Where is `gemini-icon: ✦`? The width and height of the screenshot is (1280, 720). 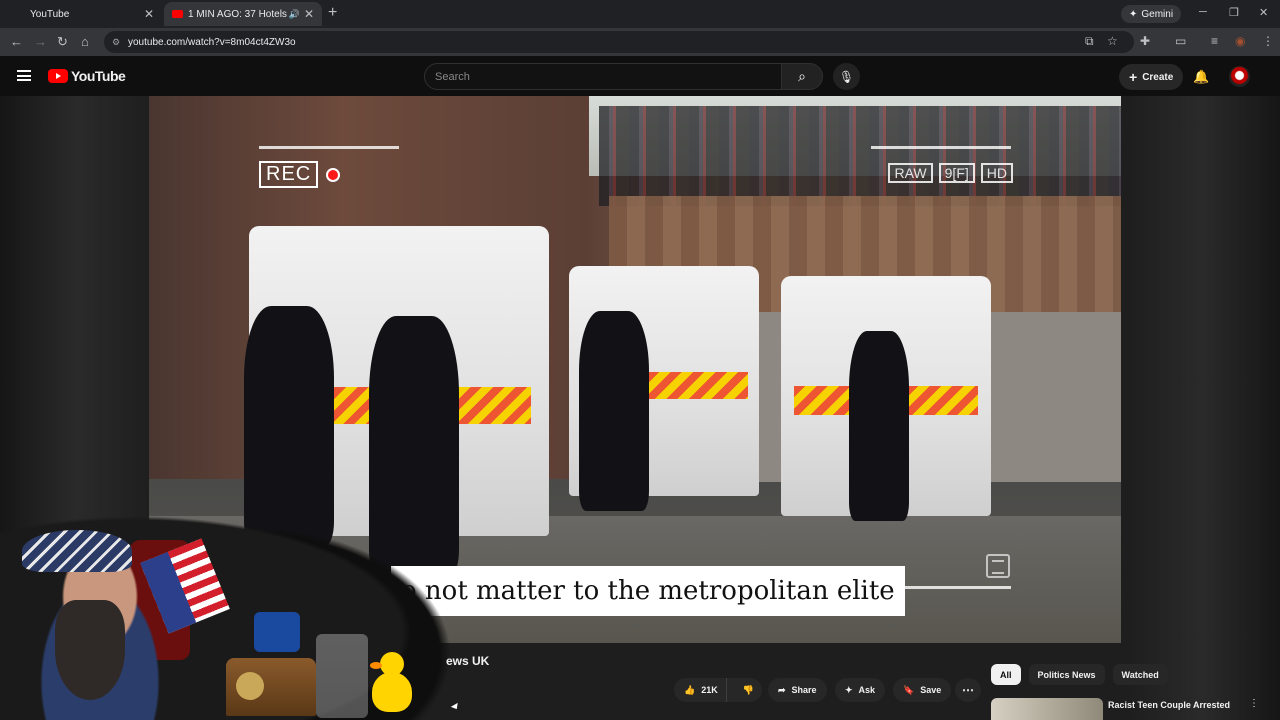
gemini-icon: ✦ is located at coordinates (1133, 14).